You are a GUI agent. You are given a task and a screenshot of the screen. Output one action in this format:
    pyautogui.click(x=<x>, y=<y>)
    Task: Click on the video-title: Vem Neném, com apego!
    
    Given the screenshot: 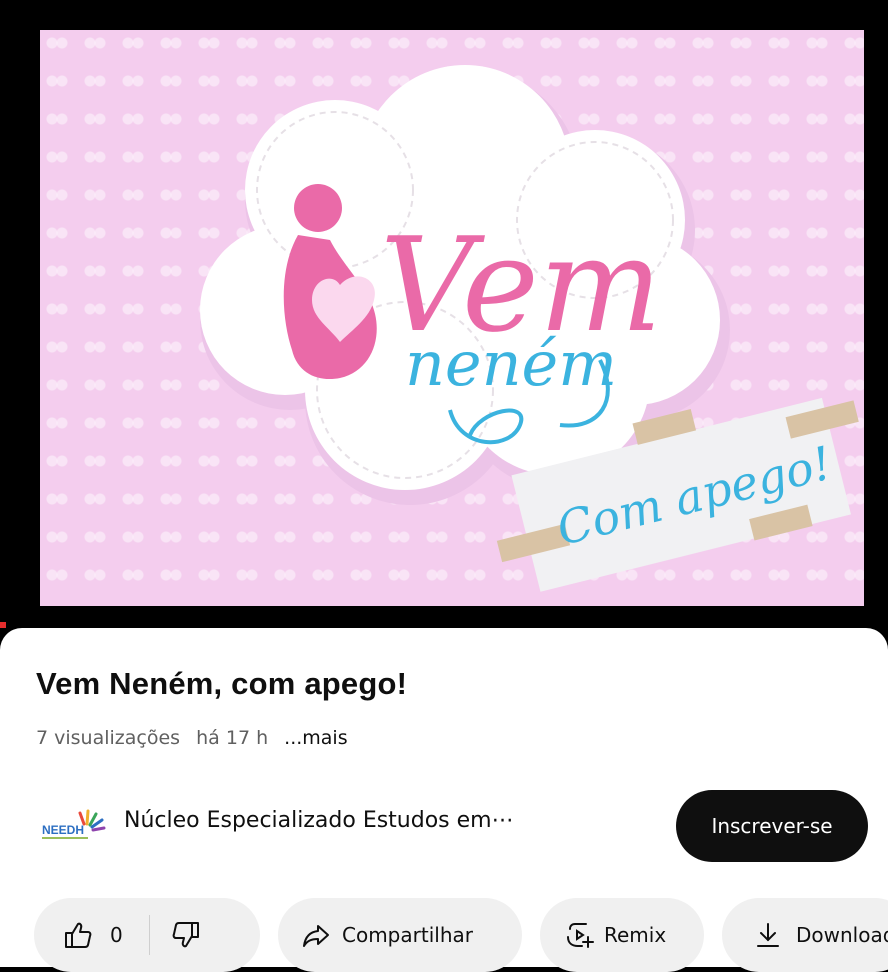 What is the action you would take?
    pyautogui.click(x=222, y=683)
    